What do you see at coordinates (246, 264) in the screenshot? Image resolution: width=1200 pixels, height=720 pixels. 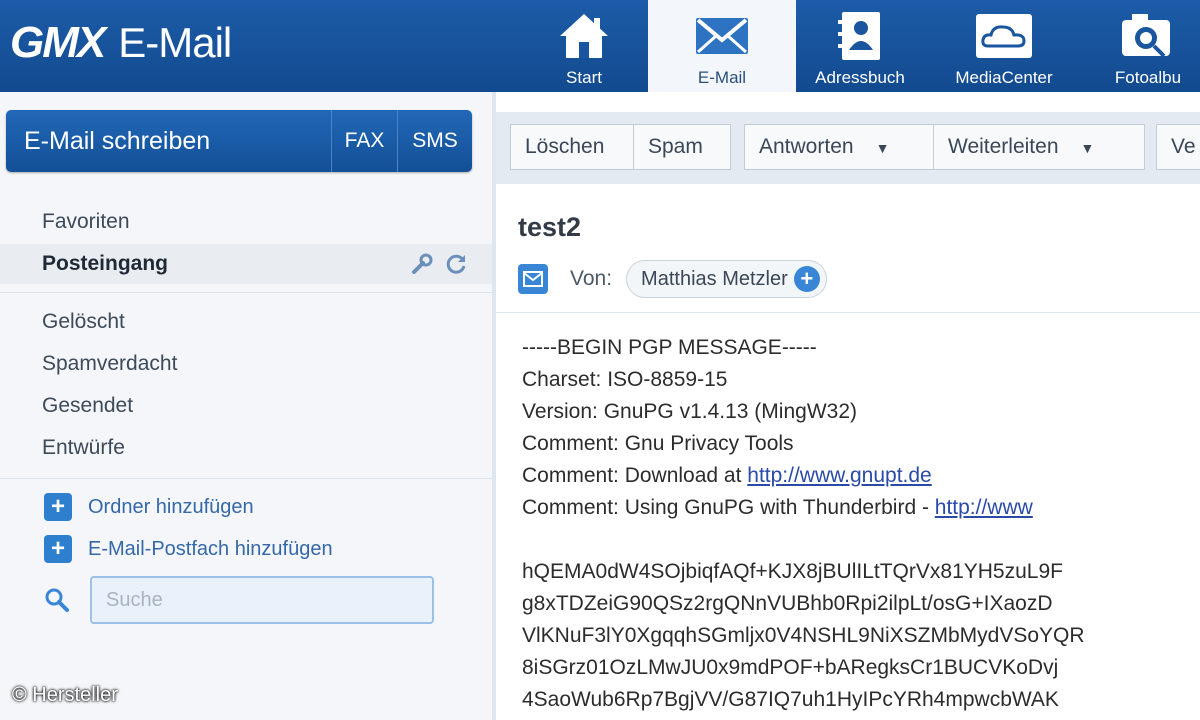 I see `folder-posteingang: Posteingang` at bounding box center [246, 264].